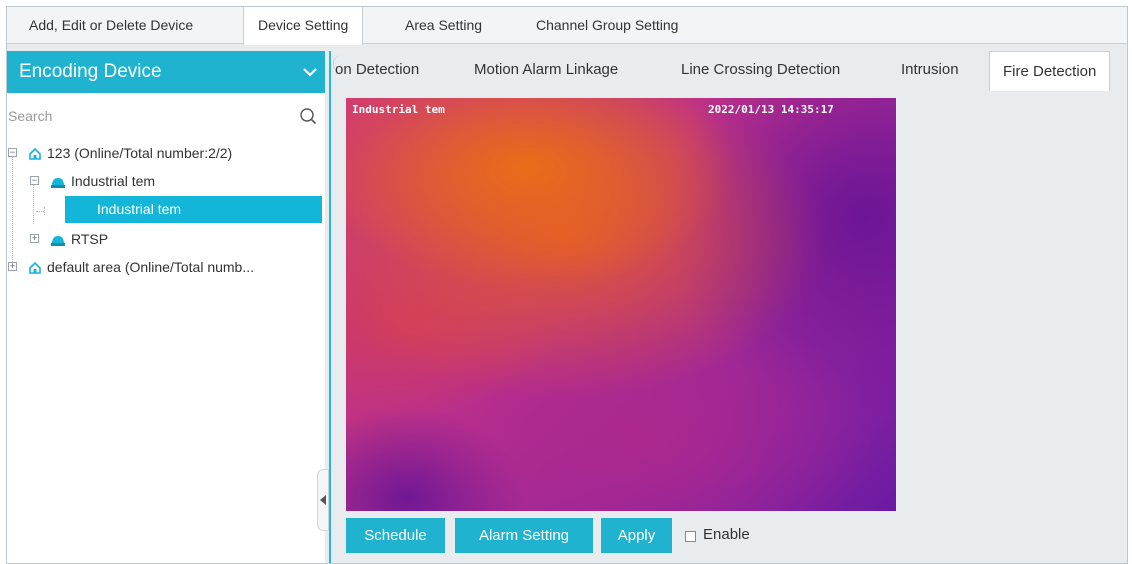 The image size is (1132, 564). What do you see at coordinates (524, 535) in the screenshot?
I see `alarm-setting-button: Alarm Setting` at bounding box center [524, 535].